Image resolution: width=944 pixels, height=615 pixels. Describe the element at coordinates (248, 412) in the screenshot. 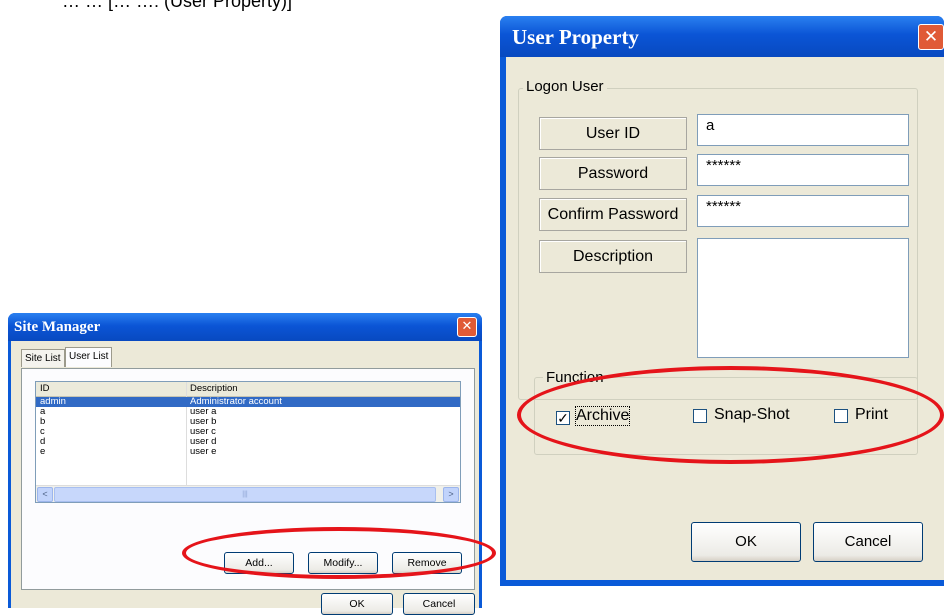

I see `list-item: a user a` at that location.